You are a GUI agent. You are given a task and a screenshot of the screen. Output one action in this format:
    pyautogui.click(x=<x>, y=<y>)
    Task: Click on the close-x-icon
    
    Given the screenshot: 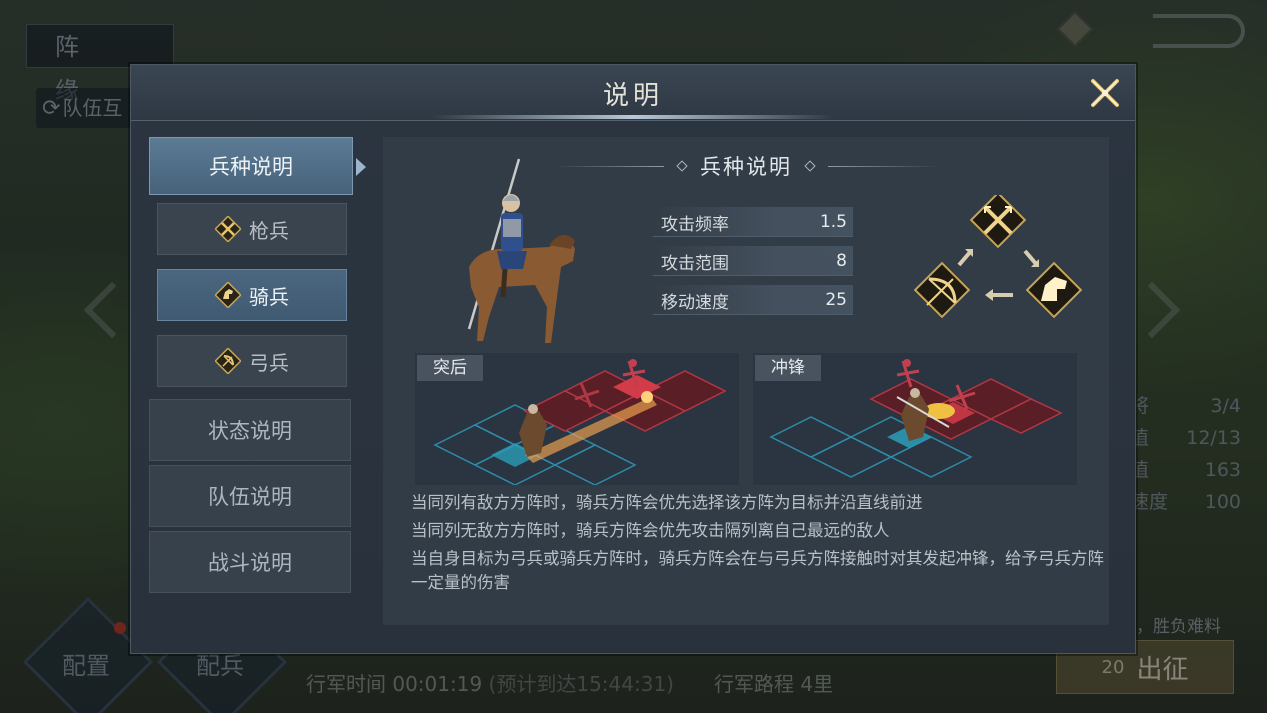 What is the action you would take?
    pyautogui.click(x=1105, y=93)
    